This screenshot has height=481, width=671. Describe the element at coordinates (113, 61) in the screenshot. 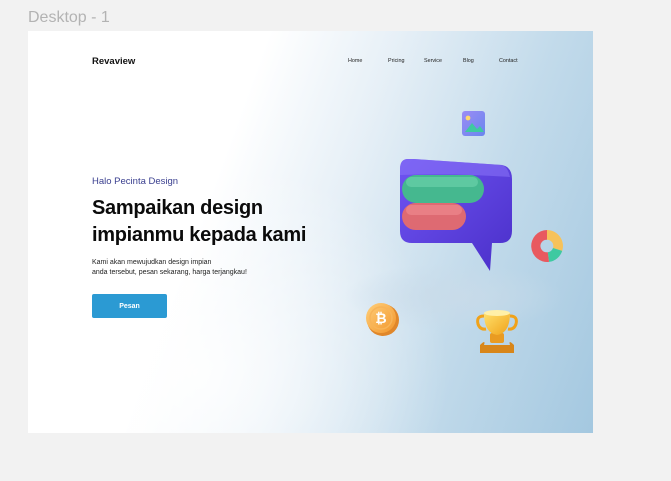

I see `brand-logo: Revaview` at that location.